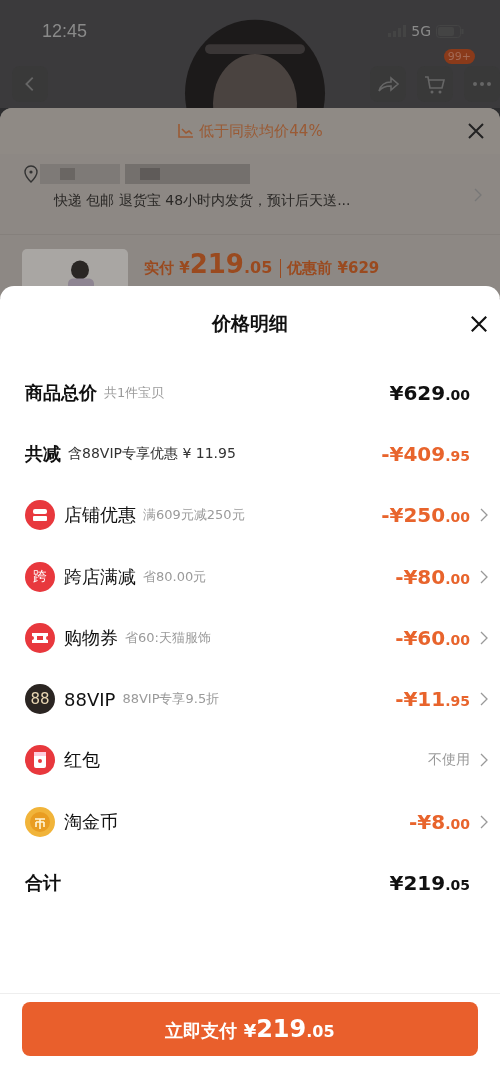 The width and height of the screenshot is (500, 1066). What do you see at coordinates (175, 576) in the screenshot?
I see `row-note: 省80.00元` at bounding box center [175, 576].